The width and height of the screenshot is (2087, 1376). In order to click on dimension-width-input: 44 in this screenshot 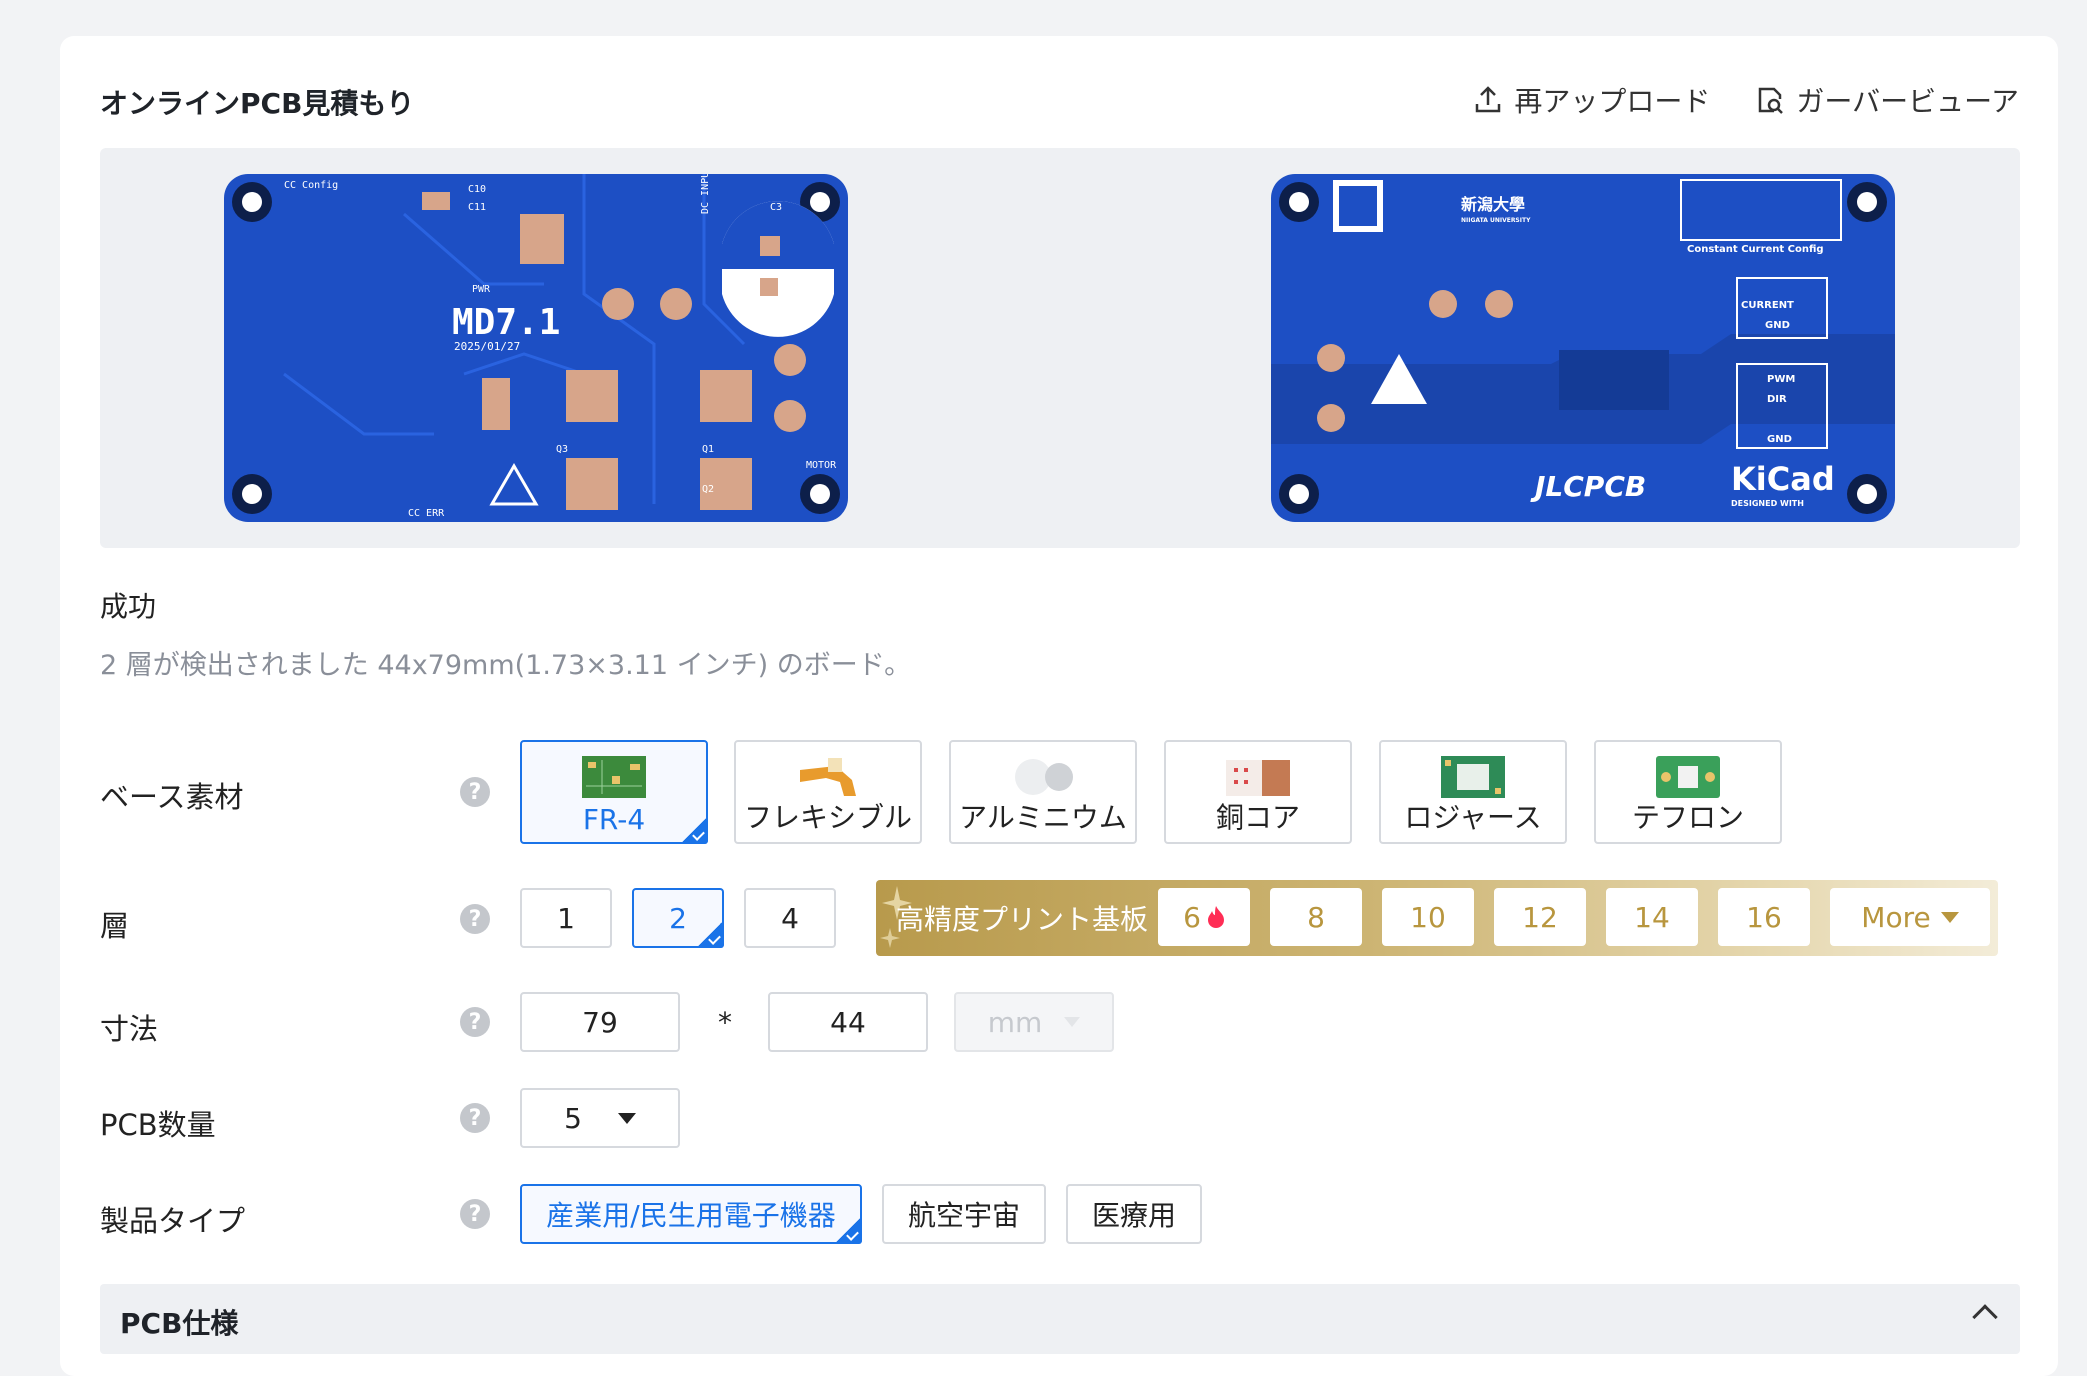, I will do `click(848, 1022)`.